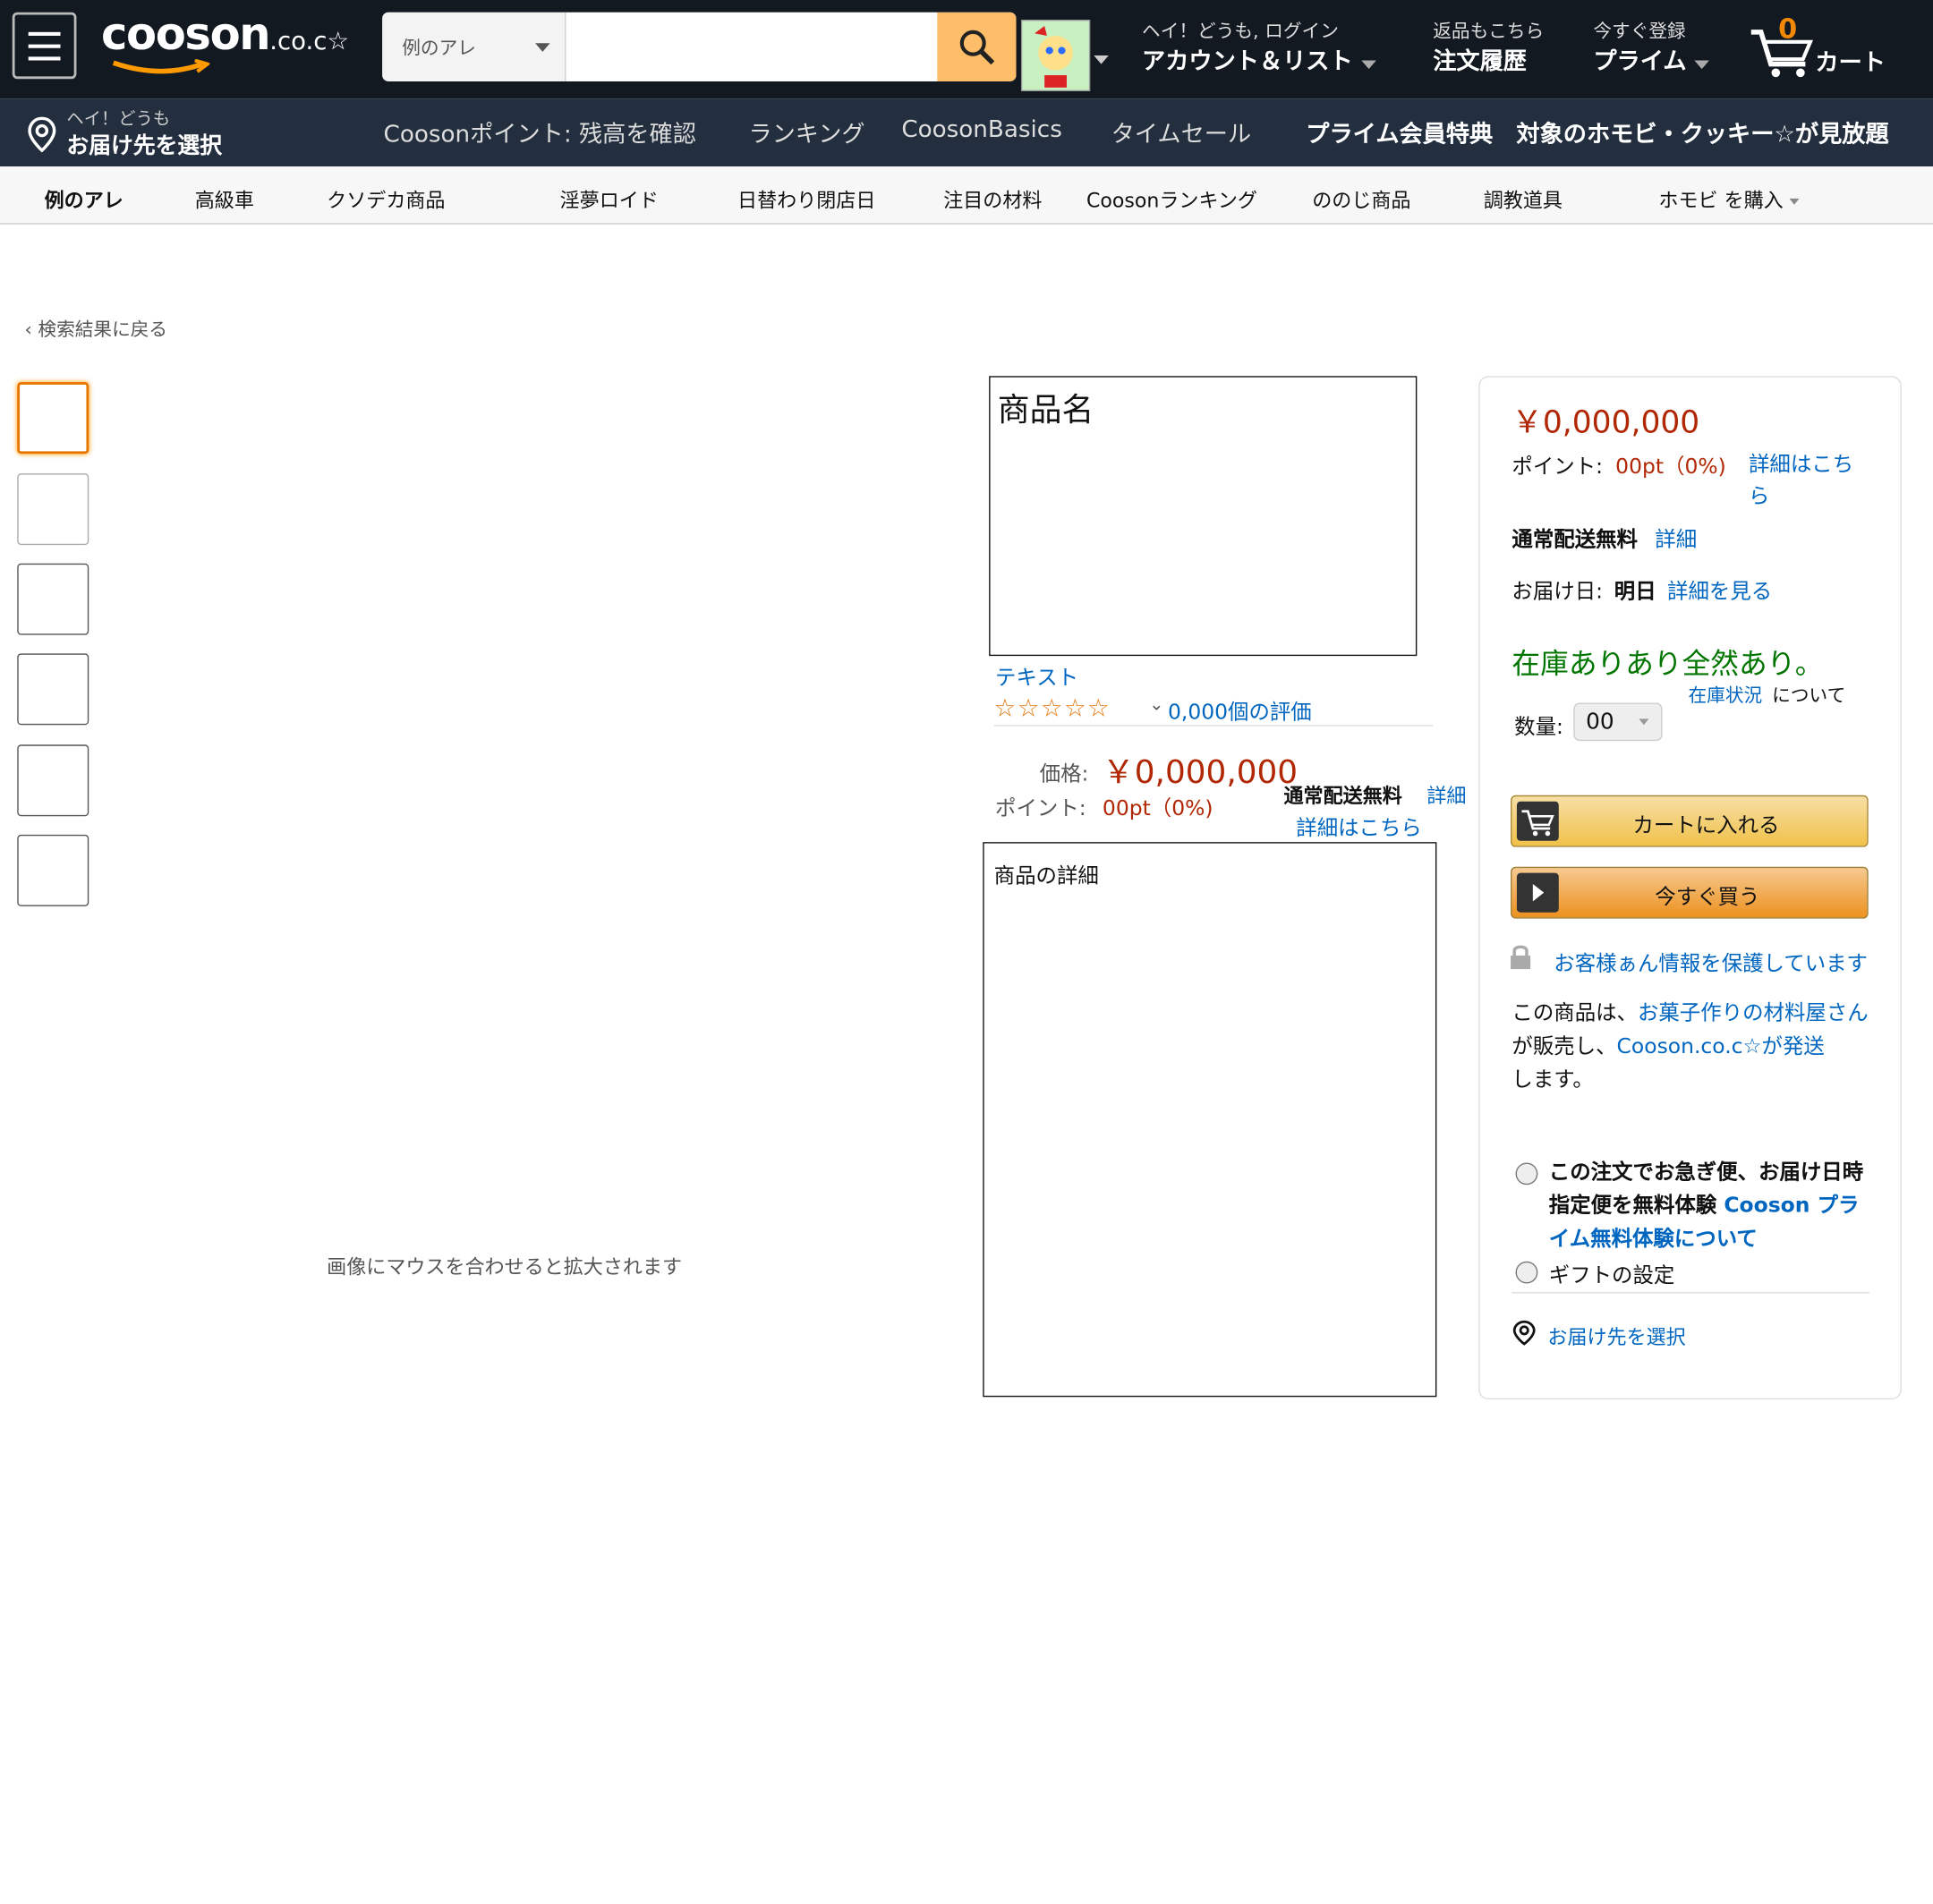  What do you see at coordinates (1611, 1276) in the screenshot?
I see `gift-option-label: ギフトの設定` at bounding box center [1611, 1276].